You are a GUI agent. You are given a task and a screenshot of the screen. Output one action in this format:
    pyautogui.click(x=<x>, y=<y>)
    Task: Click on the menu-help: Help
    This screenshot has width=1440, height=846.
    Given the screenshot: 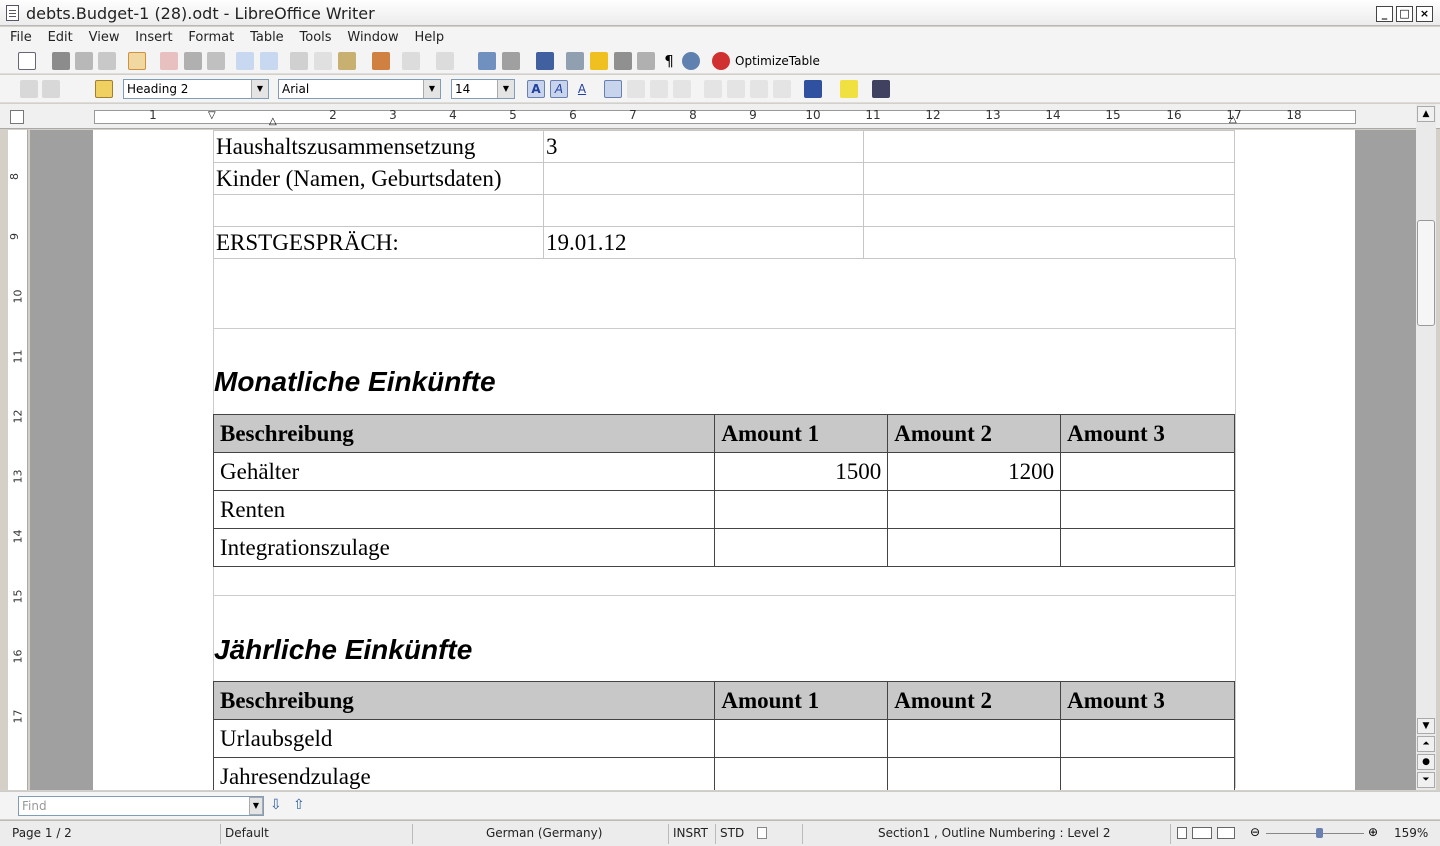 What is the action you would take?
    pyautogui.click(x=429, y=37)
    